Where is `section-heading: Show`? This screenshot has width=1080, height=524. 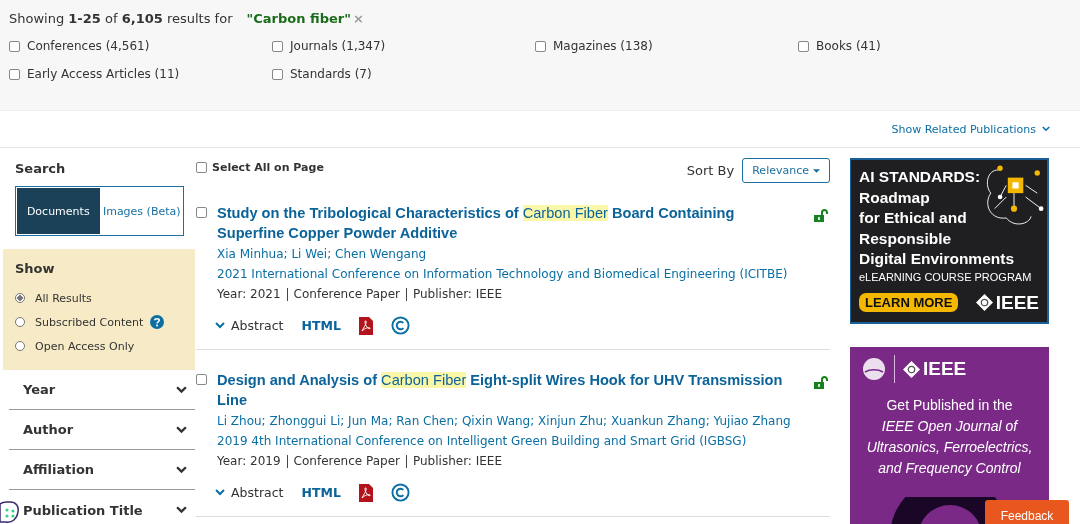 section-heading: Show is located at coordinates (35, 268).